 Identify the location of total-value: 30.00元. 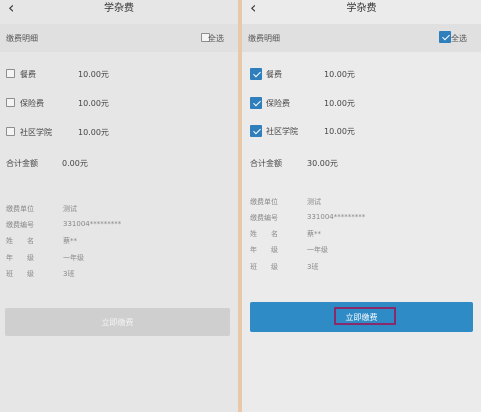
(322, 163).